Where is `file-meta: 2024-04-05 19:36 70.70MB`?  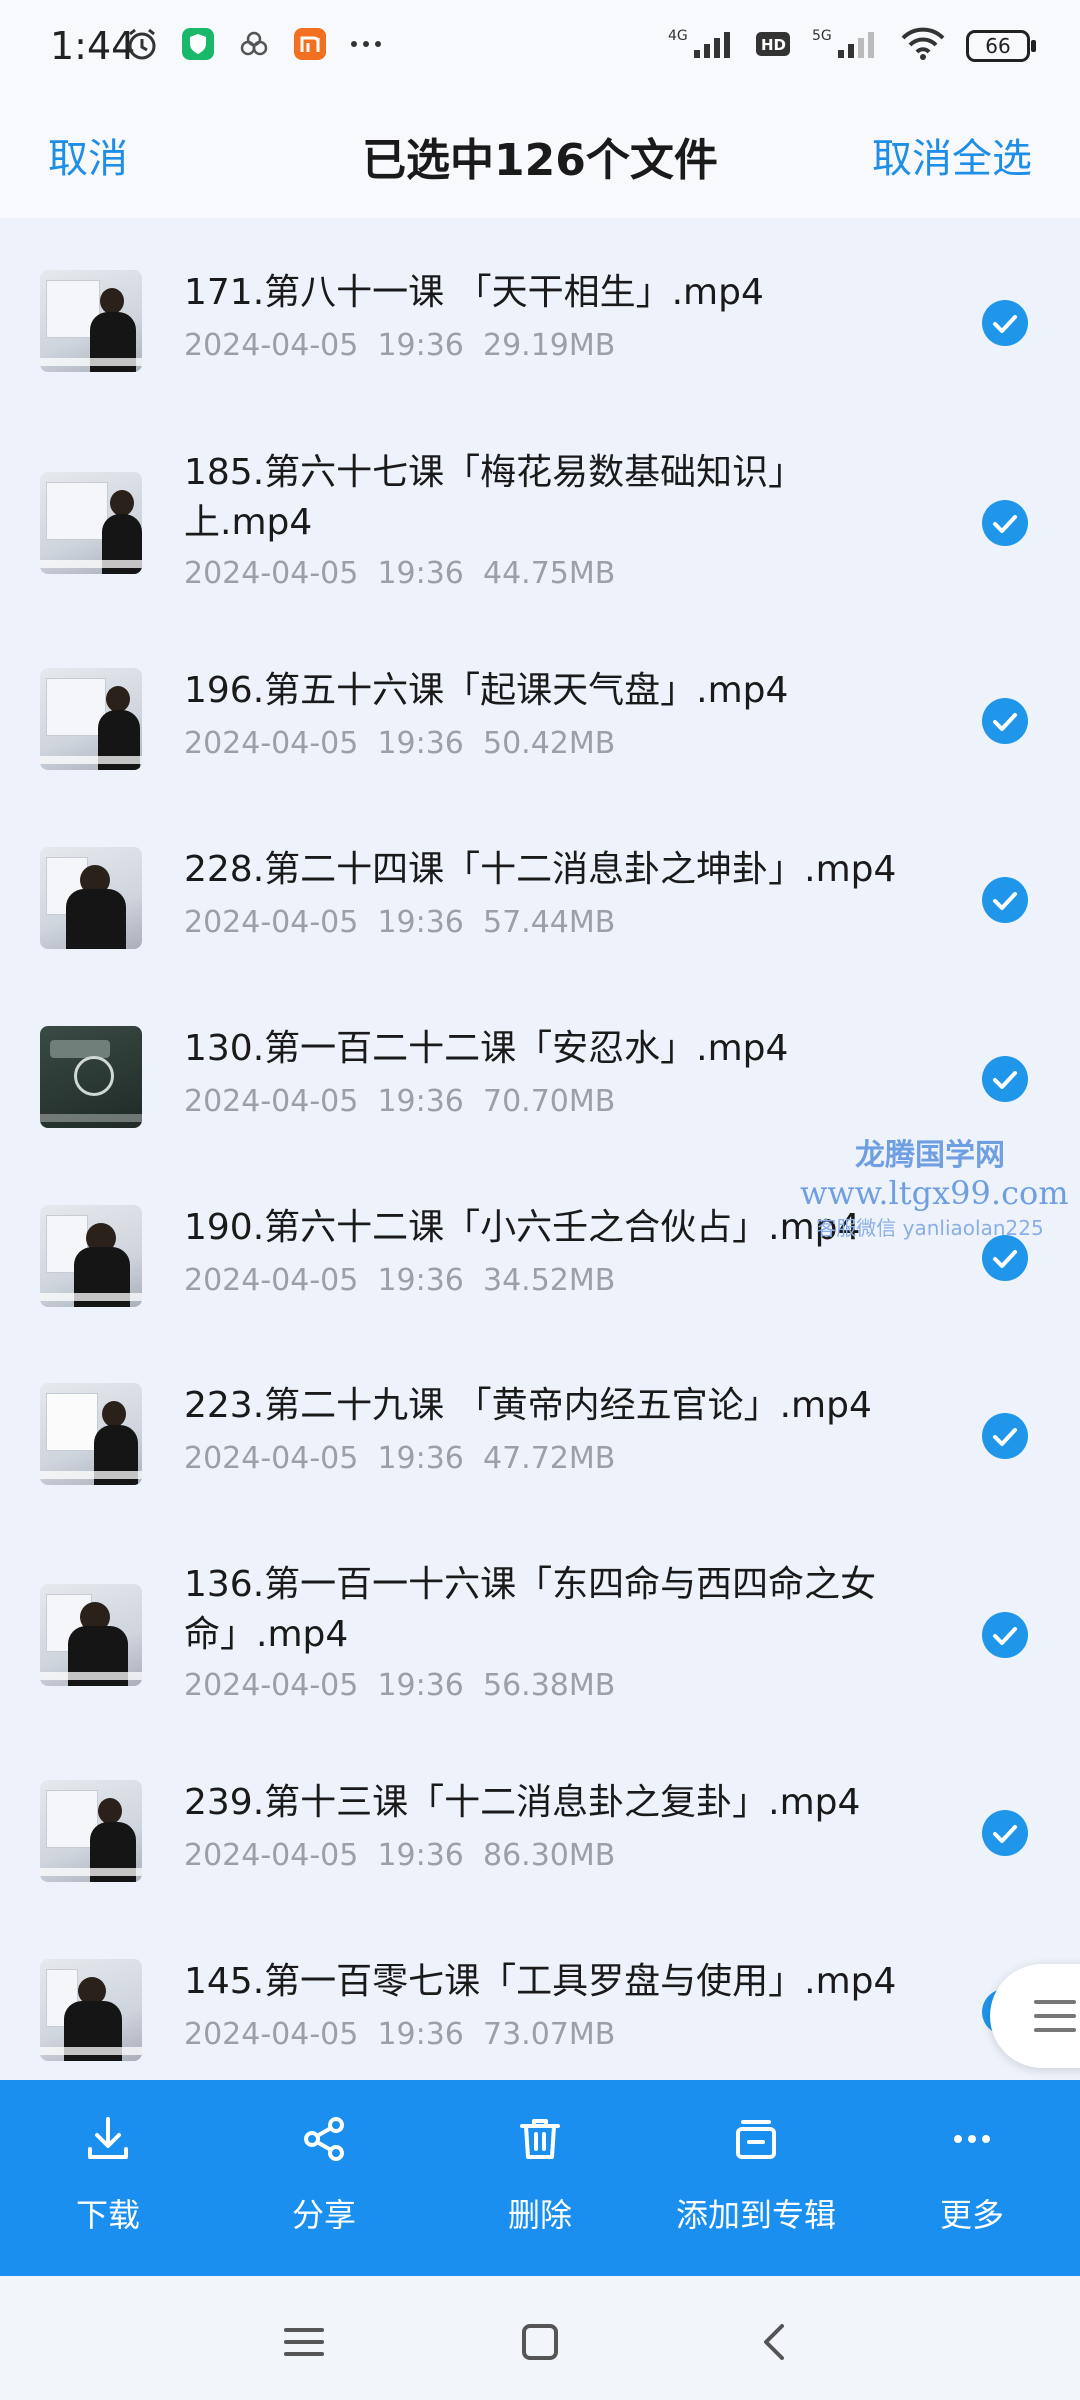 file-meta: 2024-04-05 19:36 70.70MB is located at coordinates (400, 1101).